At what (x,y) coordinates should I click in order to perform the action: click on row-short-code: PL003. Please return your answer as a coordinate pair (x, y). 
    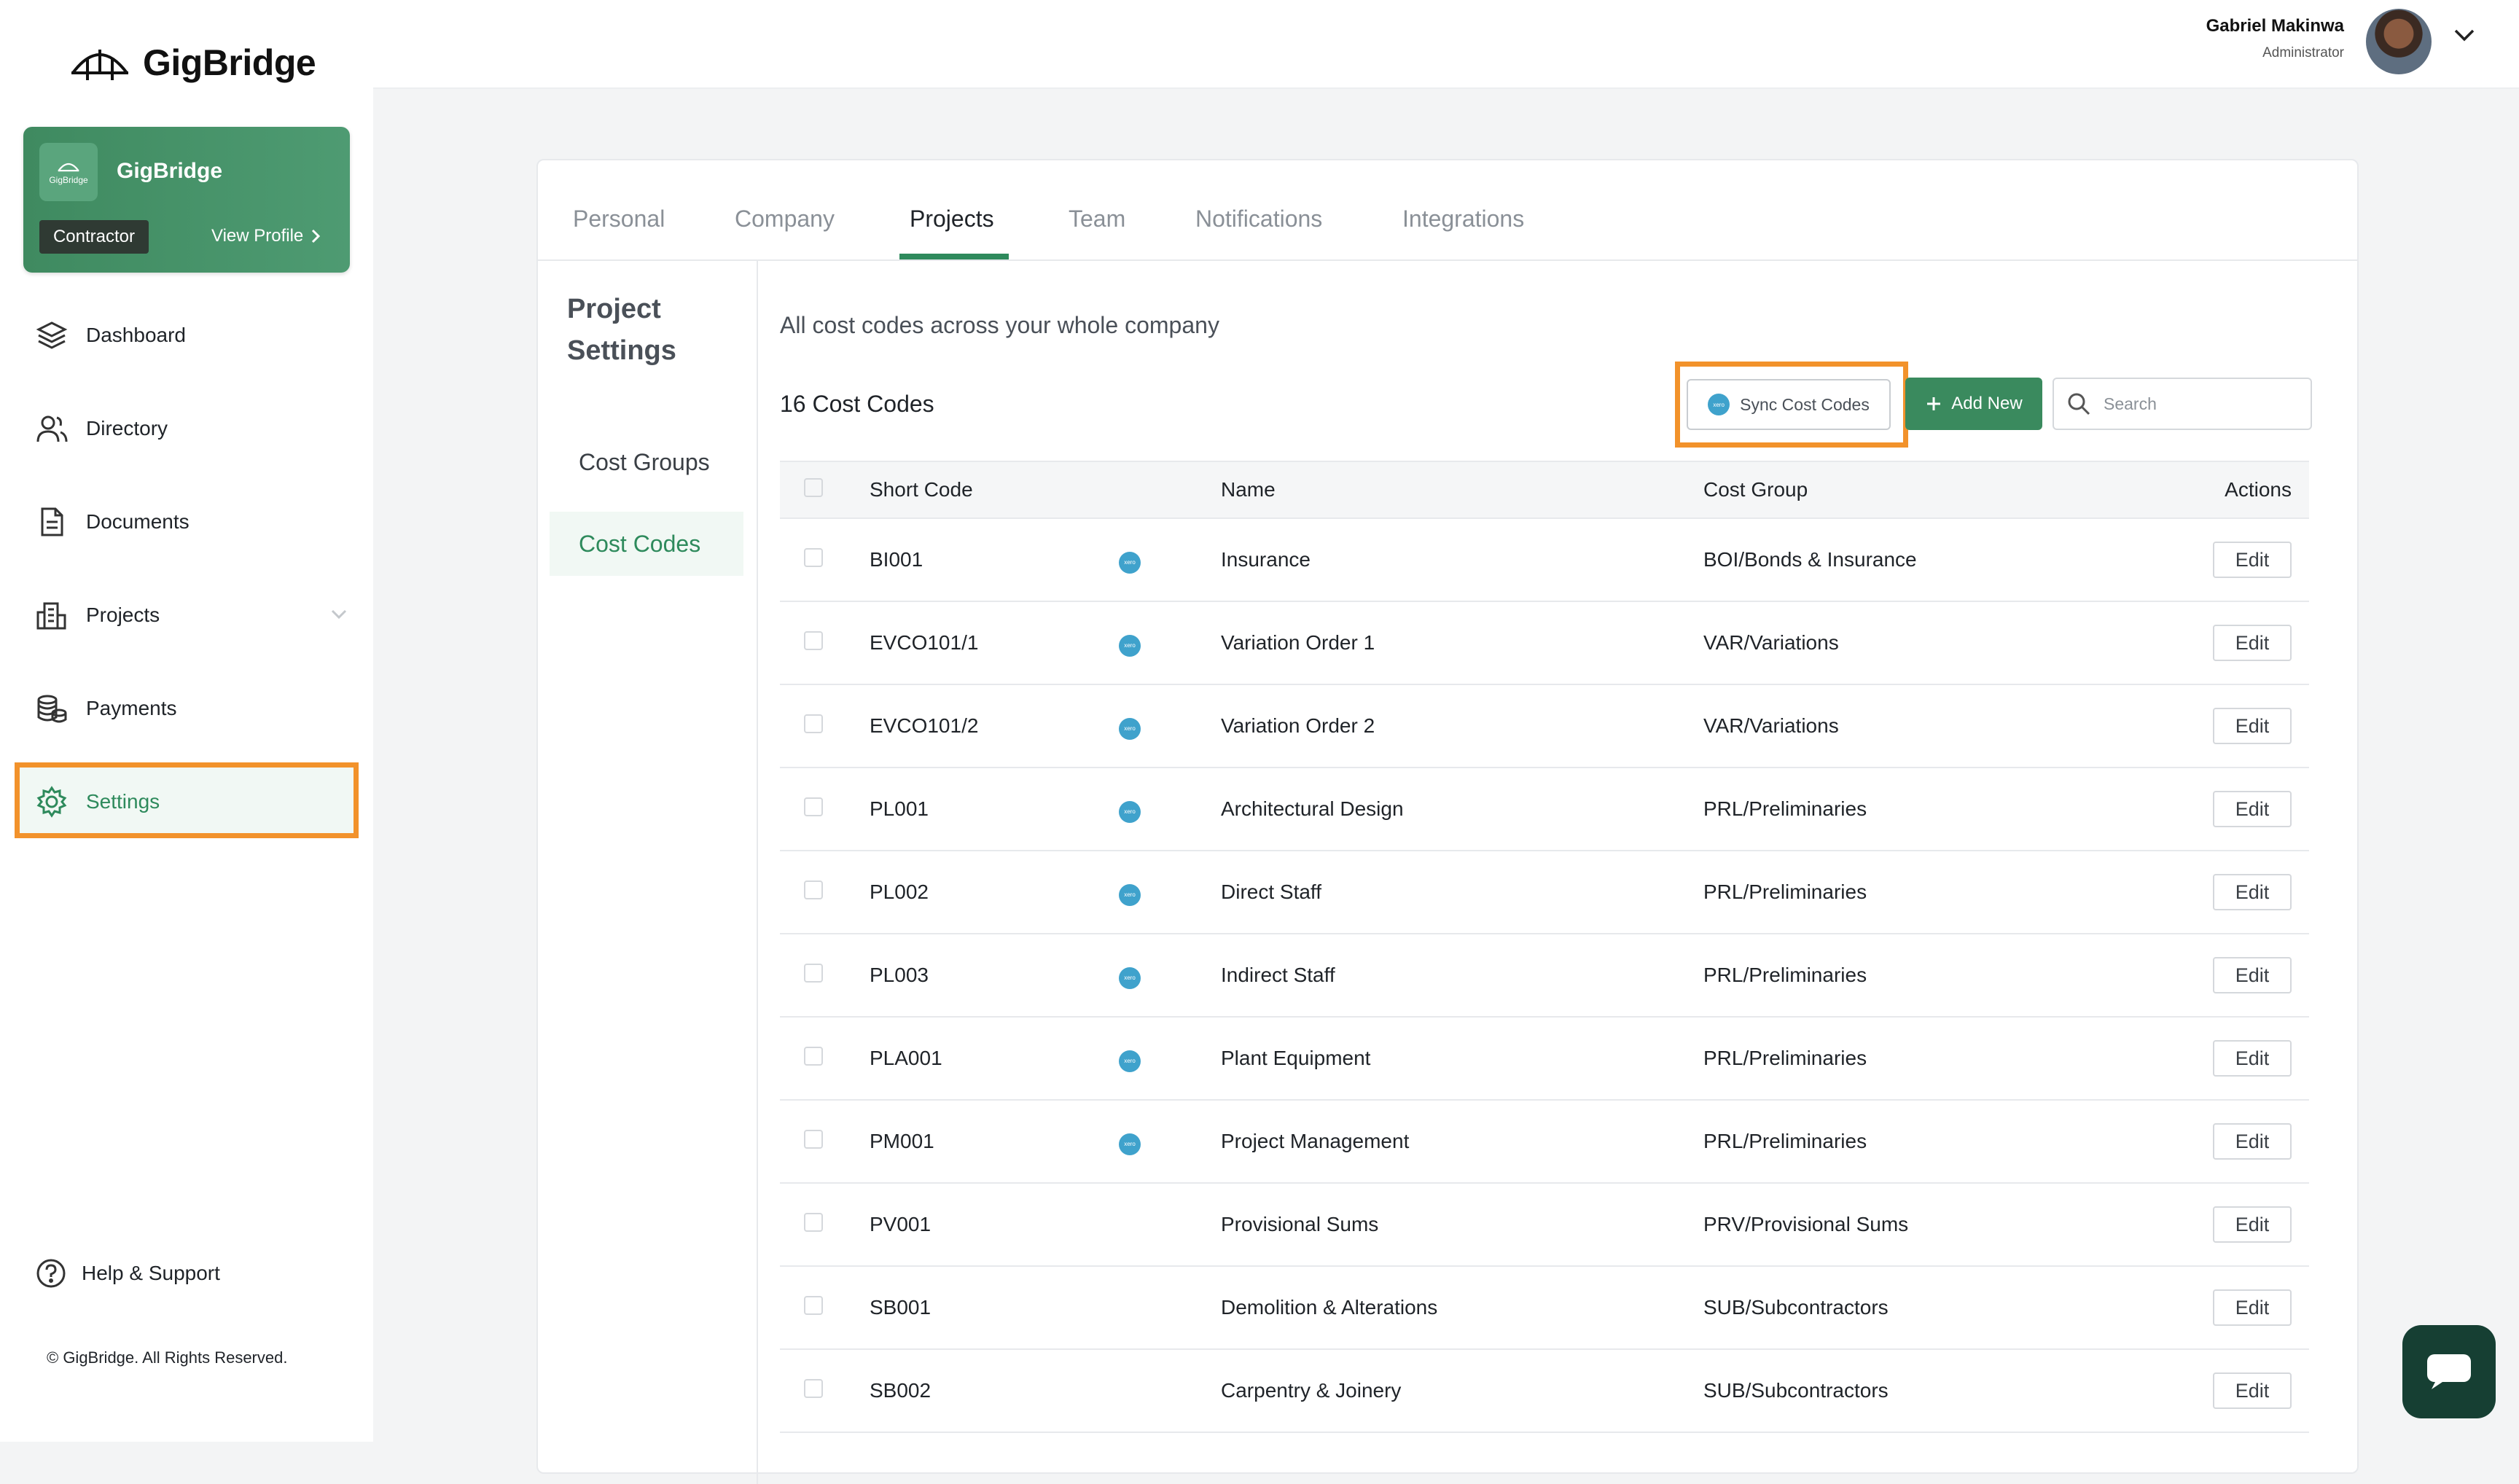
    Looking at the image, I should click on (993, 976).